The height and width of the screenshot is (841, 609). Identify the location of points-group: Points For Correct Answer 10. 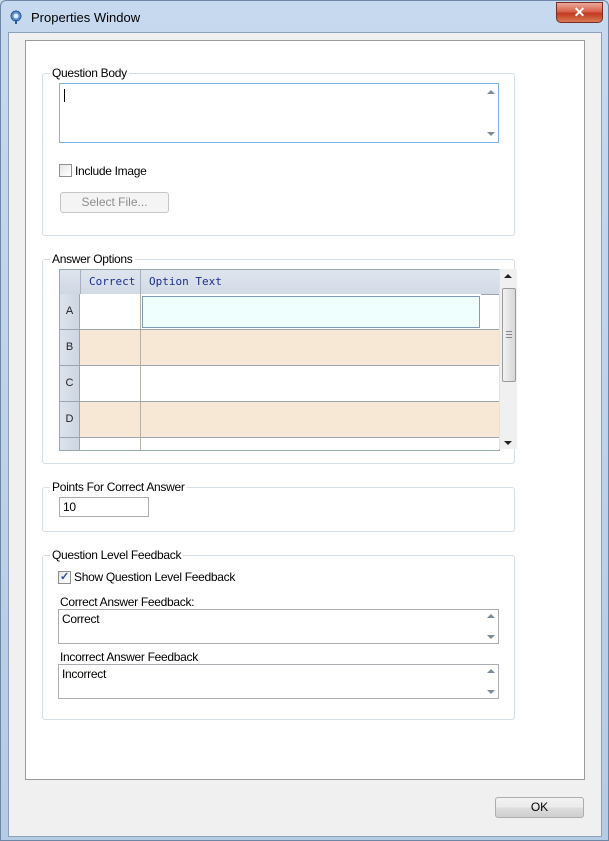
(278, 506).